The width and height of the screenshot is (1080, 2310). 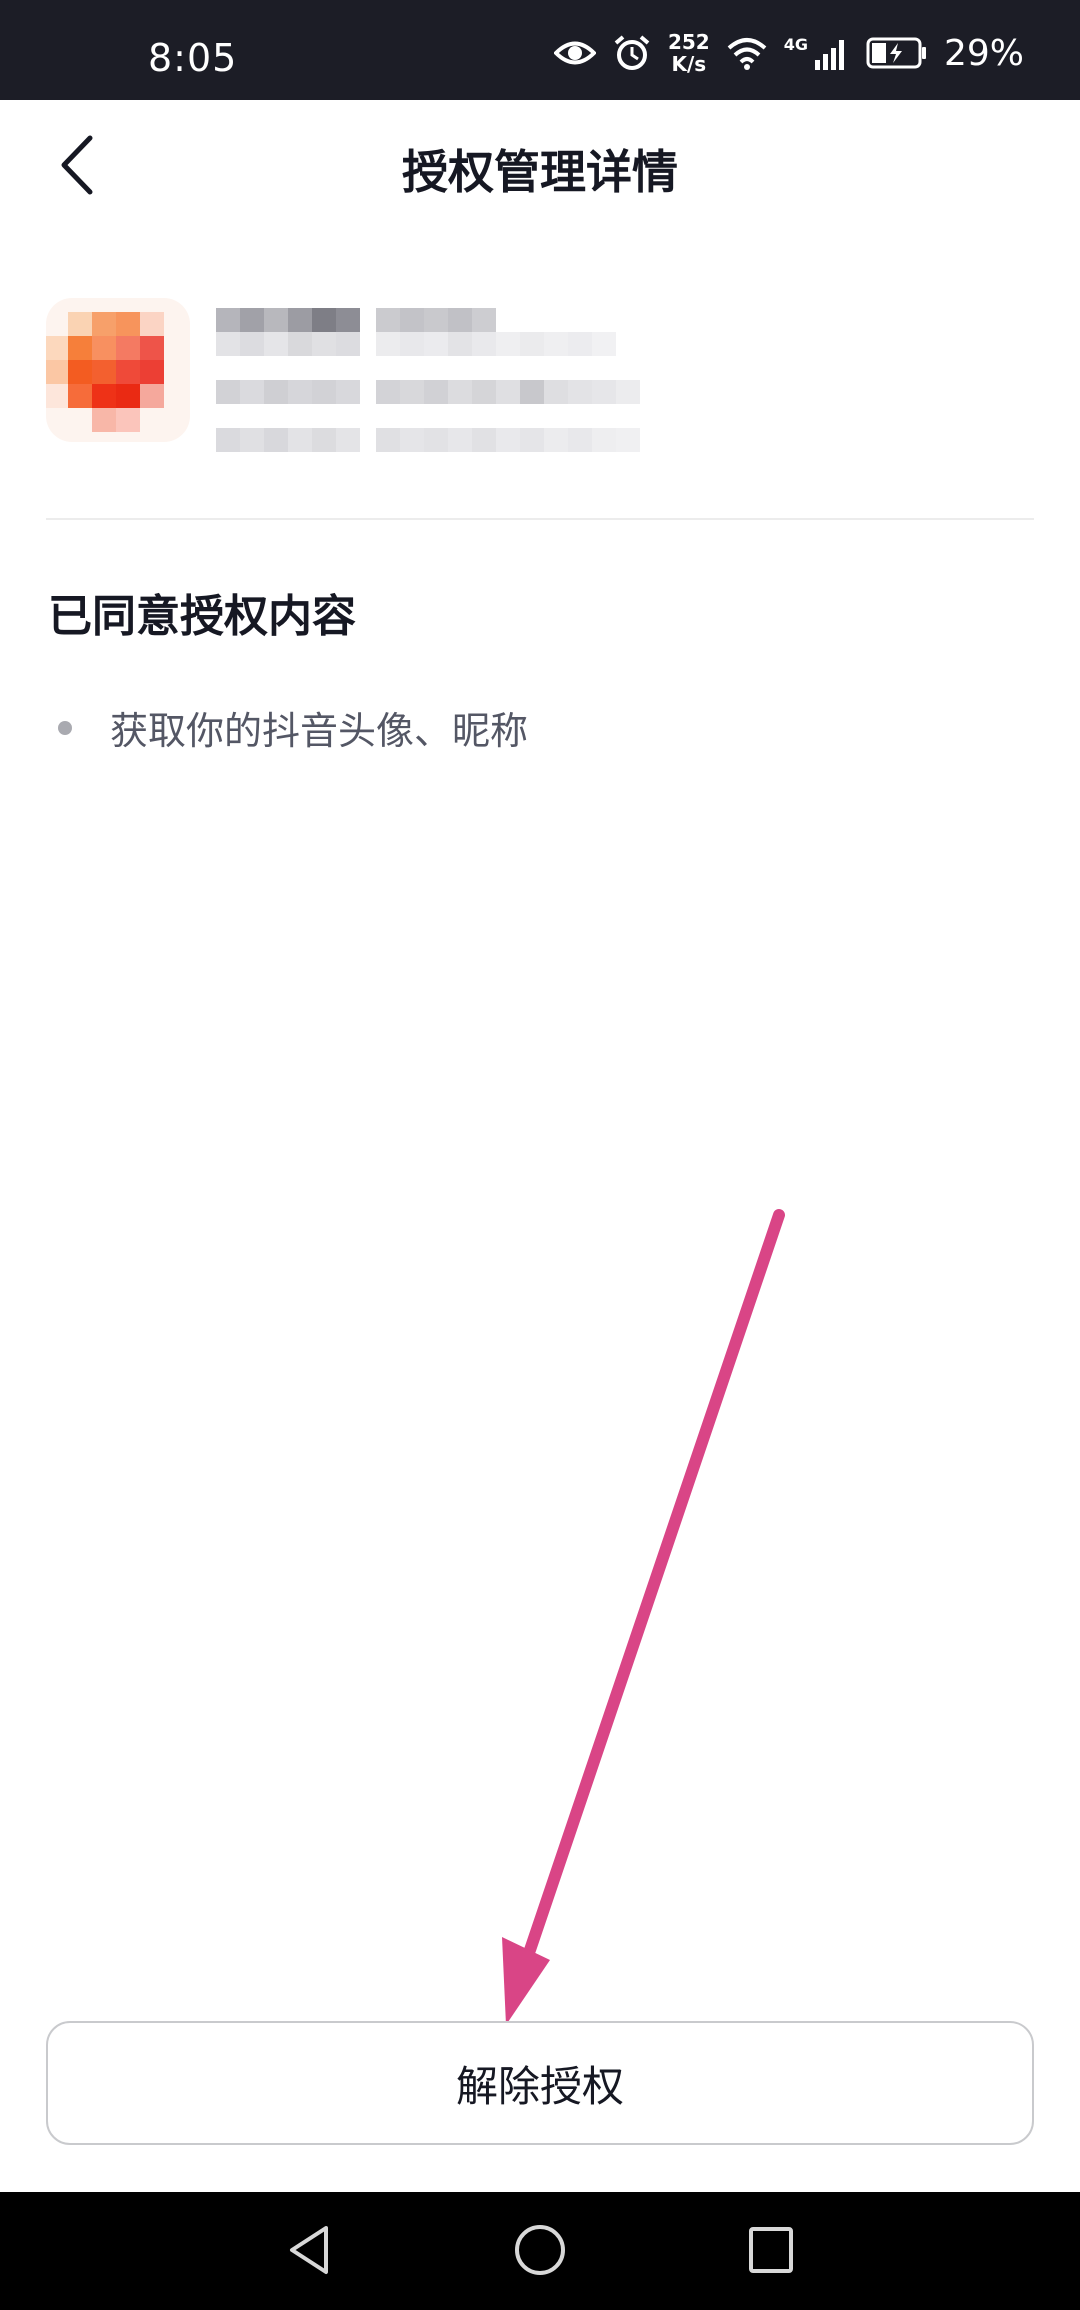 What do you see at coordinates (65, 727) in the screenshot?
I see `bullet-dot-icon` at bounding box center [65, 727].